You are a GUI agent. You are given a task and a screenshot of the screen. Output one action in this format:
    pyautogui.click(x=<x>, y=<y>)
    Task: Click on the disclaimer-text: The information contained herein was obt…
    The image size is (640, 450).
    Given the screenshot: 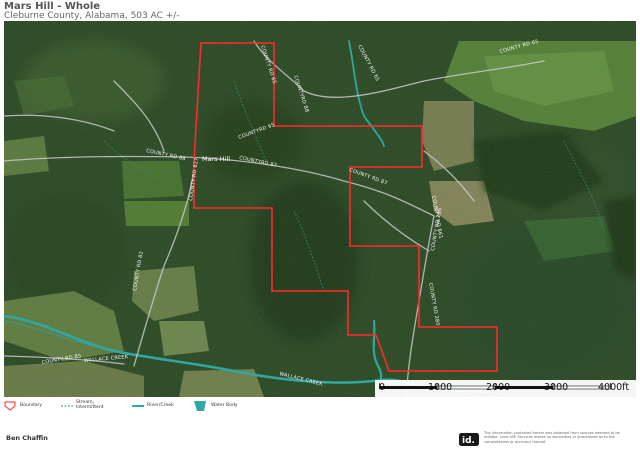 What is the action you would take?
    pyautogui.click(x=552, y=437)
    